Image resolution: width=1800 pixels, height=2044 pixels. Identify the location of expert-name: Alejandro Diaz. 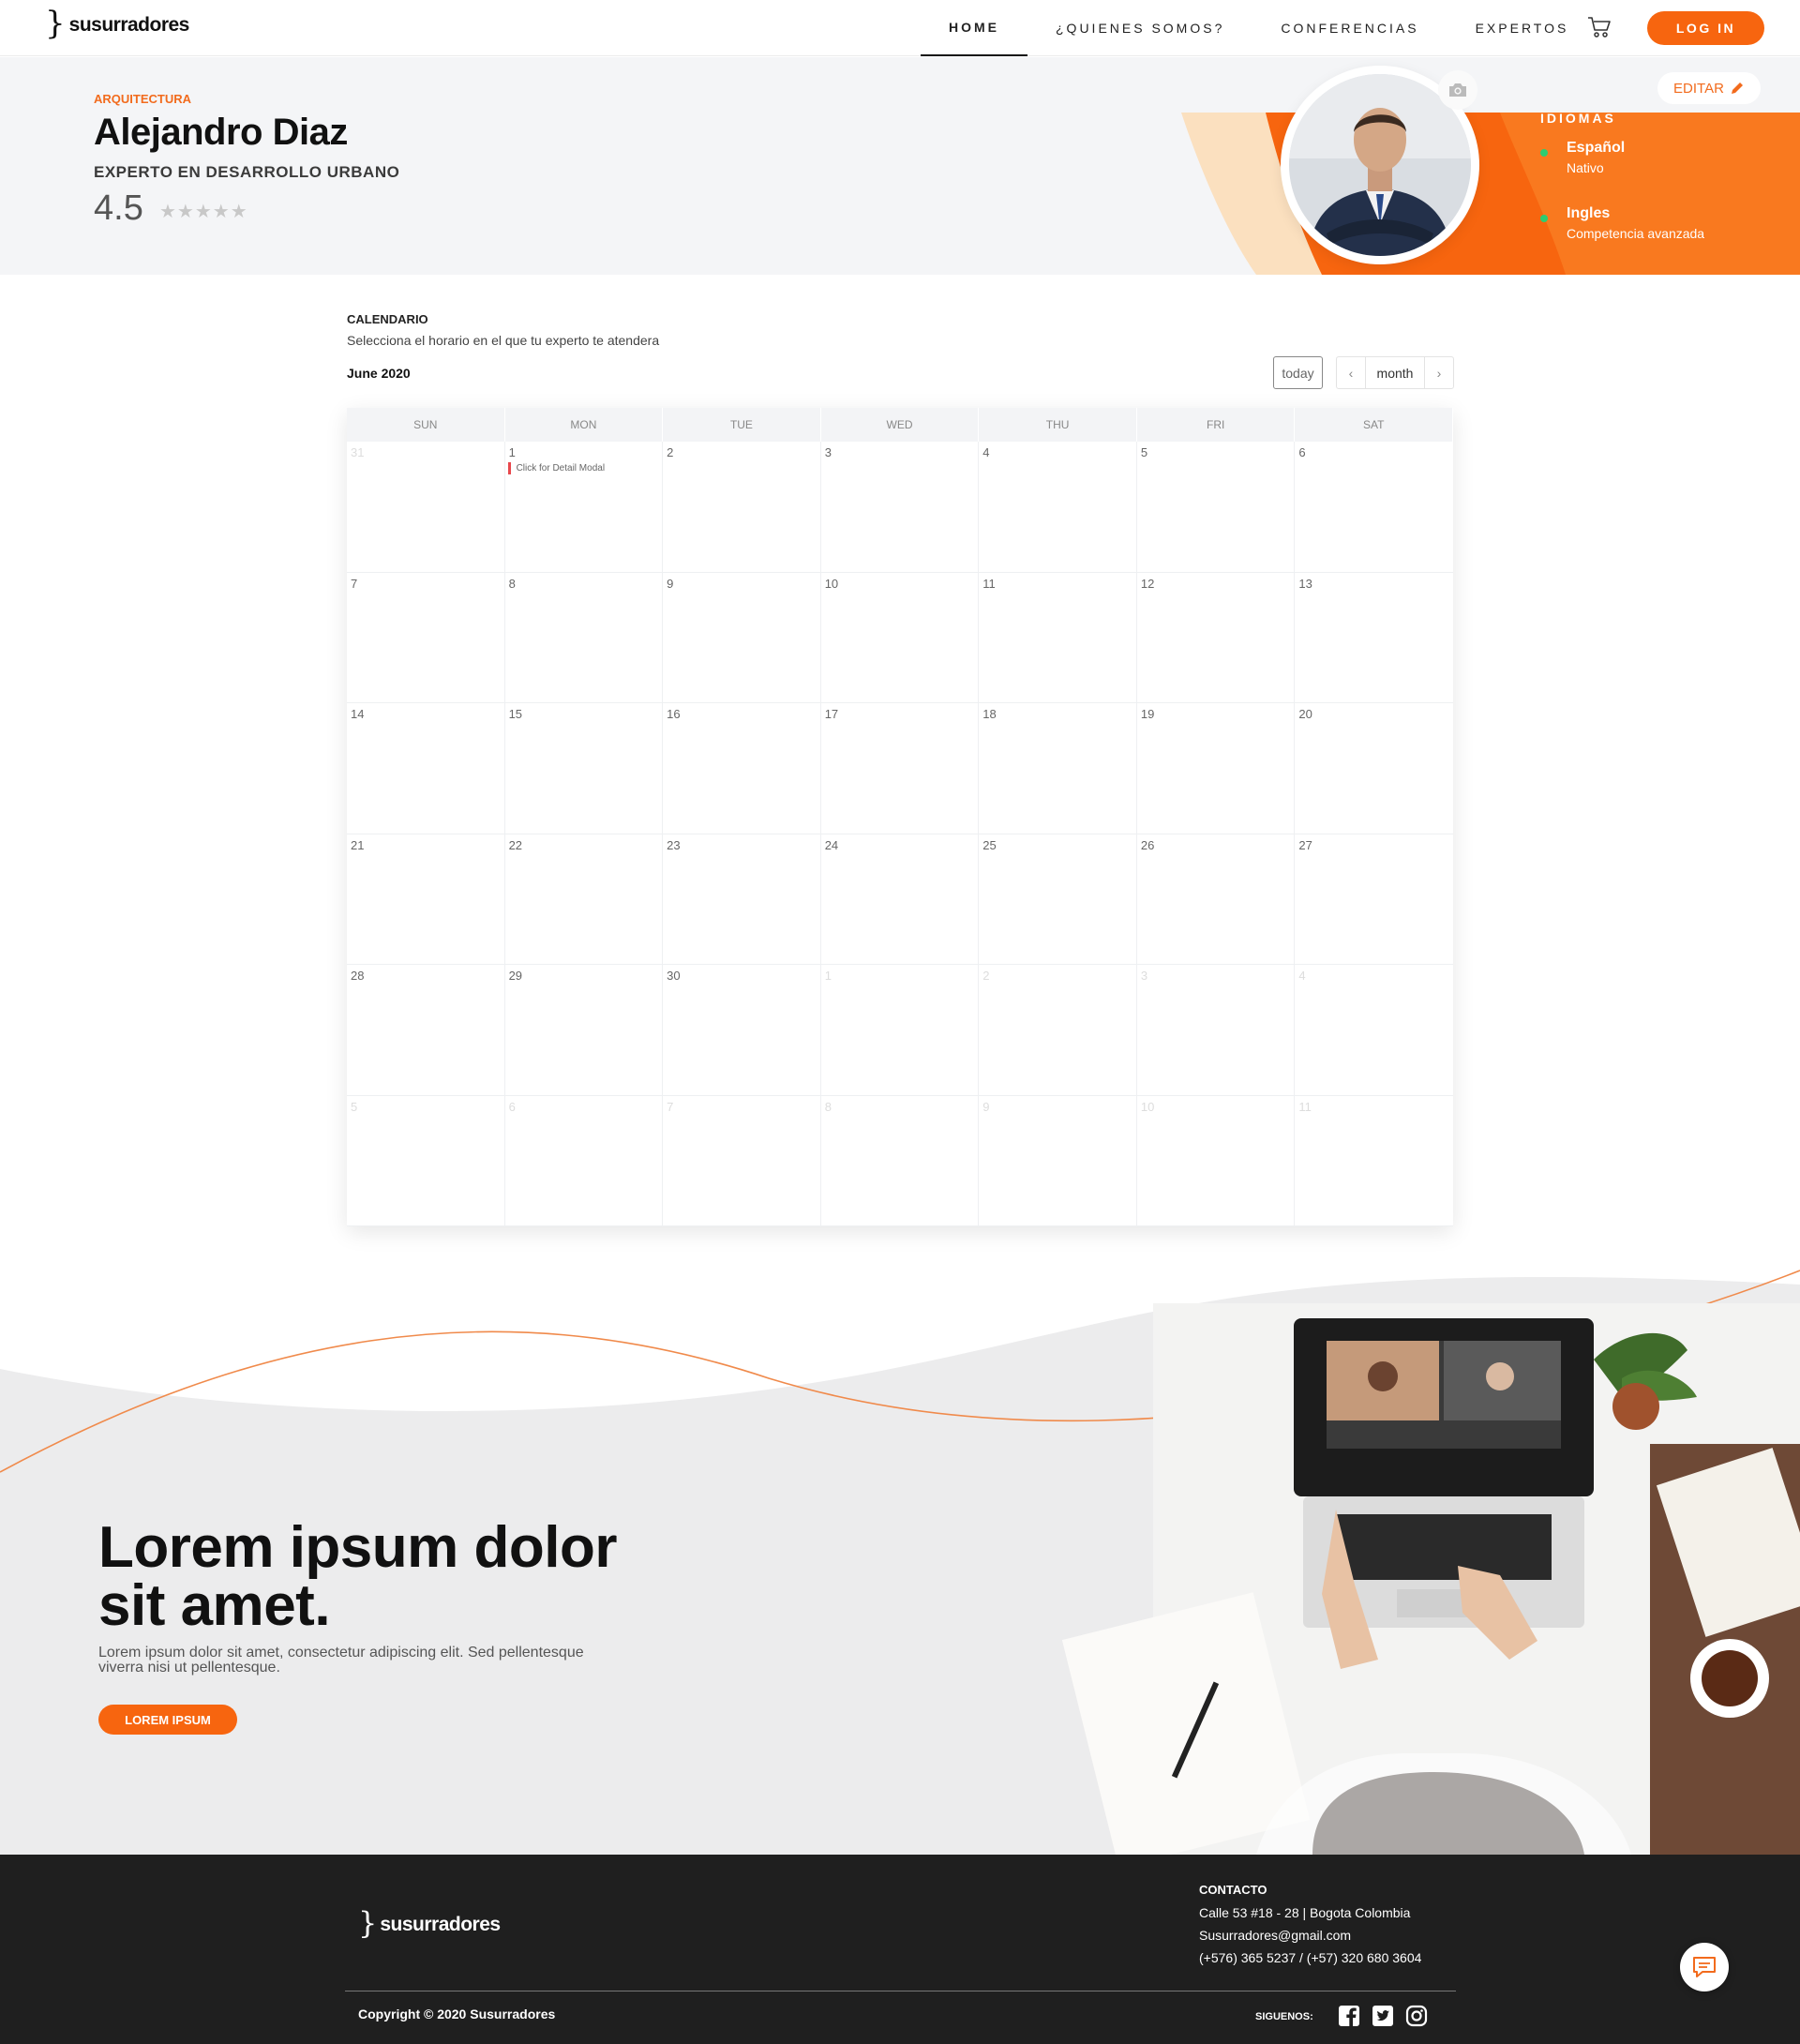
(221, 132).